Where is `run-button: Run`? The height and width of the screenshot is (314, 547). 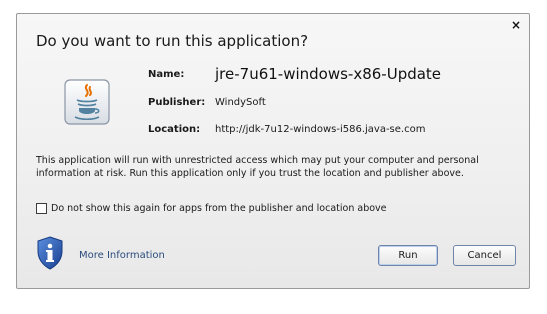 run-button: Run is located at coordinates (408, 255).